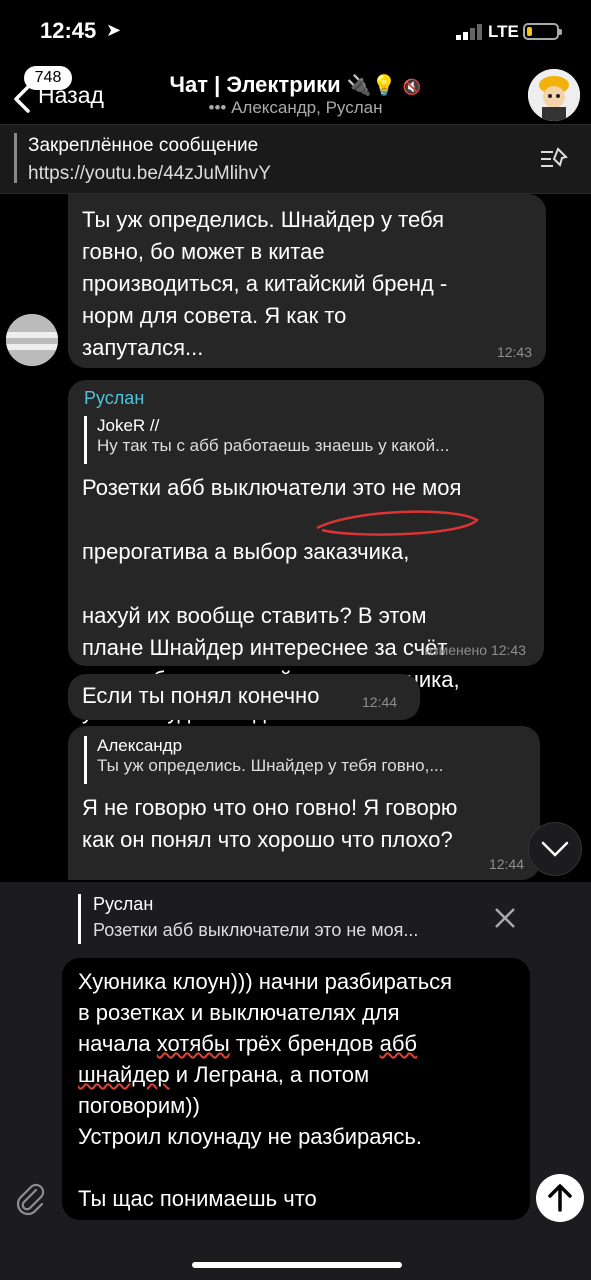 This screenshot has width=591, height=1280. I want to click on pinned-link: https://youtu.be/44zJuMlihvY, so click(149, 174).